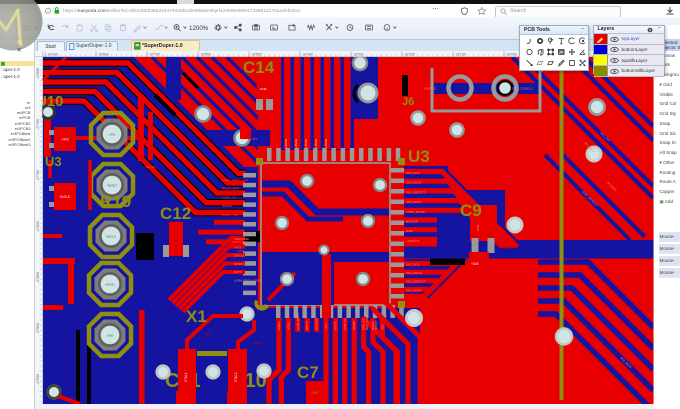 Image resolution: width=680 pixels, height=409 pixels. Describe the element at coordinates (478, 227) in the screenshot. I see `svg-text: C8/9` at that location.